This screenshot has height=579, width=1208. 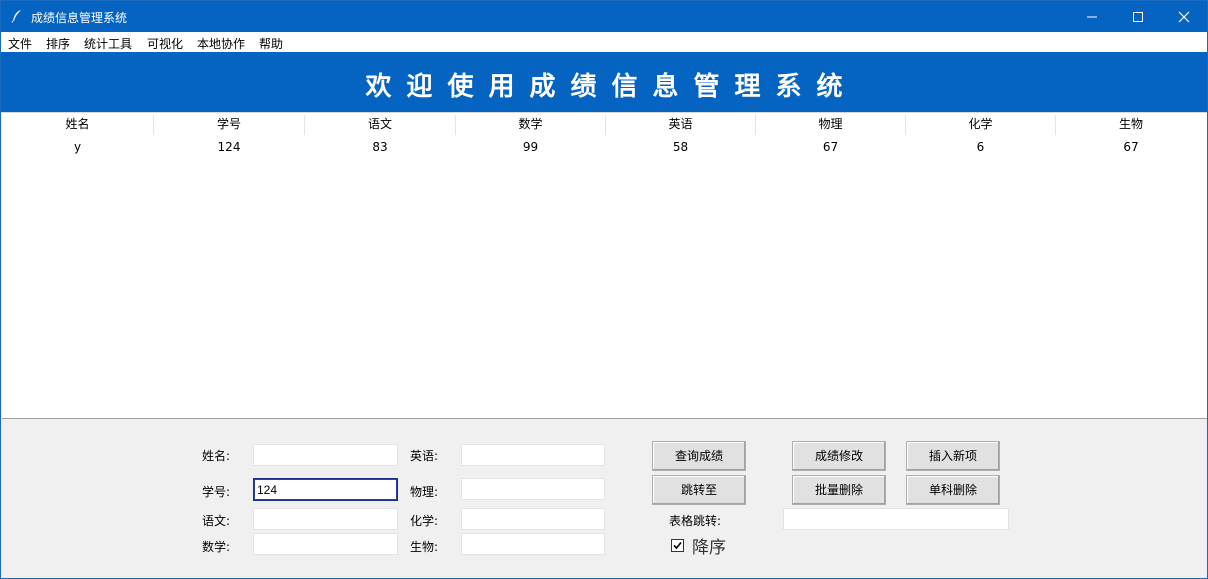 What do you see at coordinates (1131, 124) in the screenshot?
I see `column-header-biology: 生物` at bounding box center [1131, 124].